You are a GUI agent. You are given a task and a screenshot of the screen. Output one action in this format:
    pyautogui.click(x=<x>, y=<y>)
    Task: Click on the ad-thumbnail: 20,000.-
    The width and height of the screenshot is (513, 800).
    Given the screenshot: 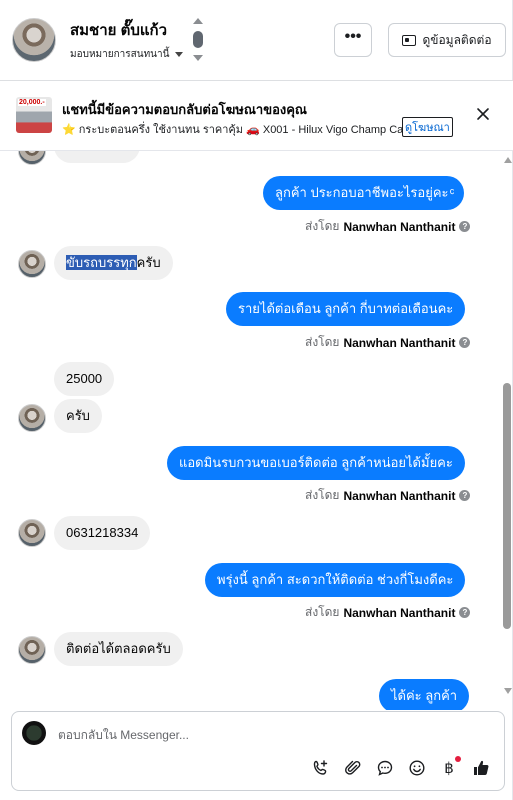 What is the action you would take?
    pyautogui.click(x=34, y=115)
    